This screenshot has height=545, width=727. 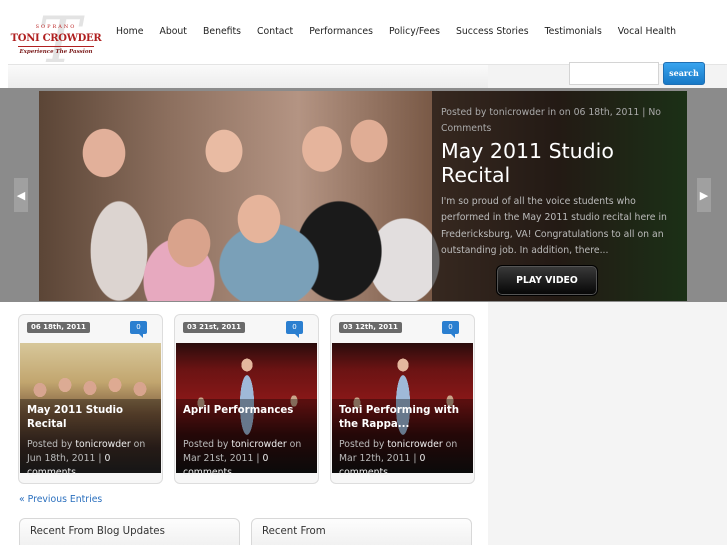 What do you see at coordinates (614, 73) in the screenshot?
I see `search-input` at bounding box center [614, 73].